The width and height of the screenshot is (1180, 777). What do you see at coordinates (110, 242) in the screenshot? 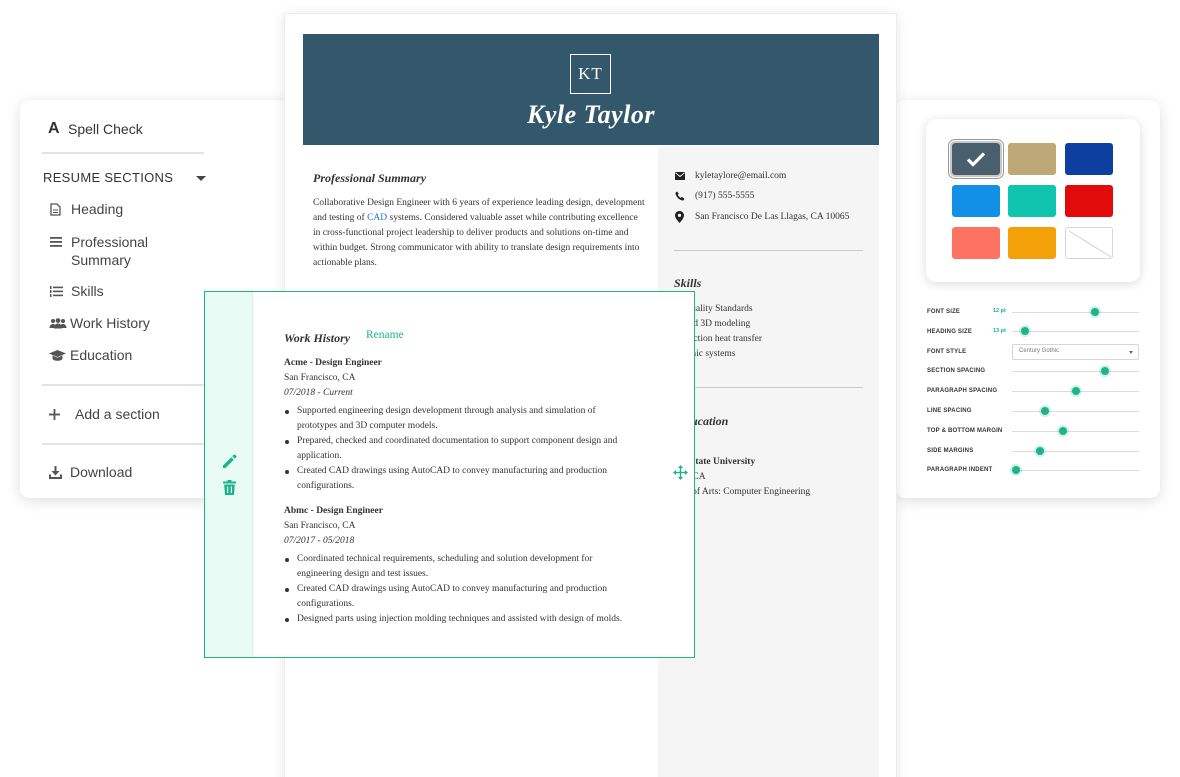
I see `sidebar-item-label: Professional` at bounding box center [110, 242].